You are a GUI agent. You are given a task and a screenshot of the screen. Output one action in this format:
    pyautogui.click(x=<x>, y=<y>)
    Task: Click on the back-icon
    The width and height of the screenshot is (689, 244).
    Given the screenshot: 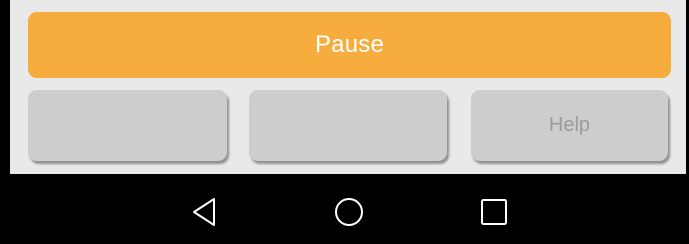 What is the action you would take?
    pyautogui.click(x=204, y=212)
    